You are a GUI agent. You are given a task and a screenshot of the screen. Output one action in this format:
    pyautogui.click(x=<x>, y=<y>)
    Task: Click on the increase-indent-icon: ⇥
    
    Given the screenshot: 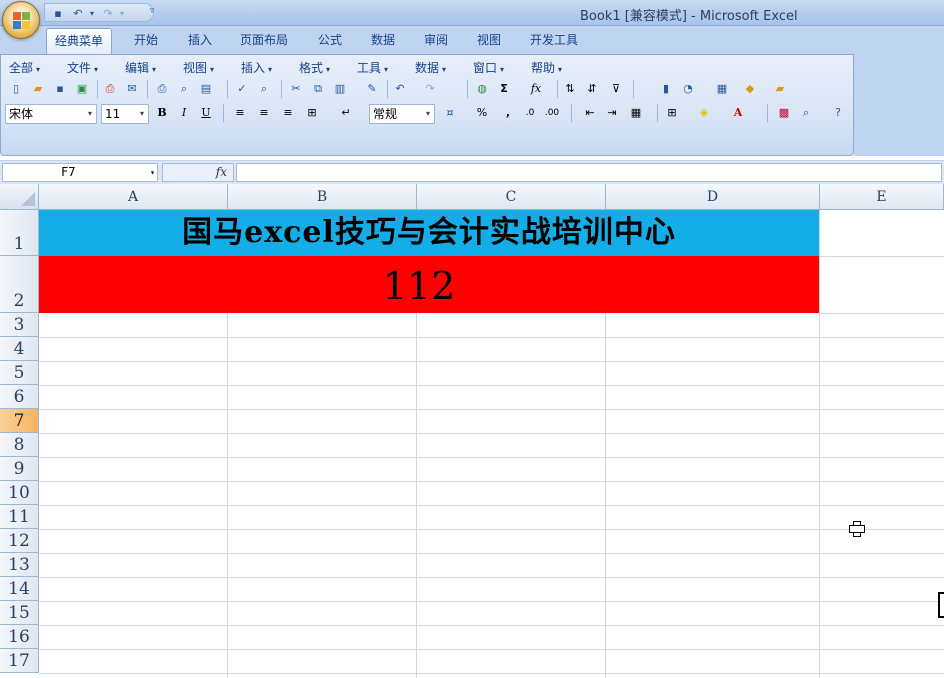 What is the action you would take?
    pyautogui.click(x=612, y=113)
    